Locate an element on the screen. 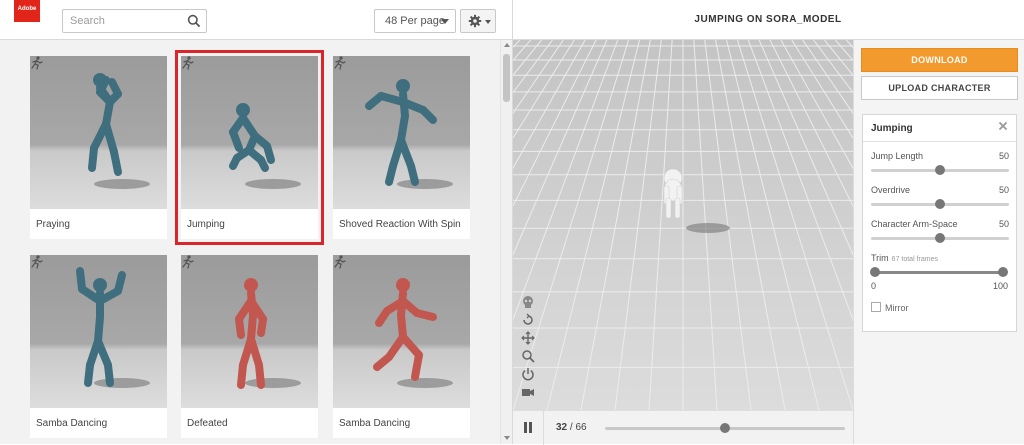 This screenshot has width=1024, height=445. mirror-checkbox is located at coordinates (876, 307).